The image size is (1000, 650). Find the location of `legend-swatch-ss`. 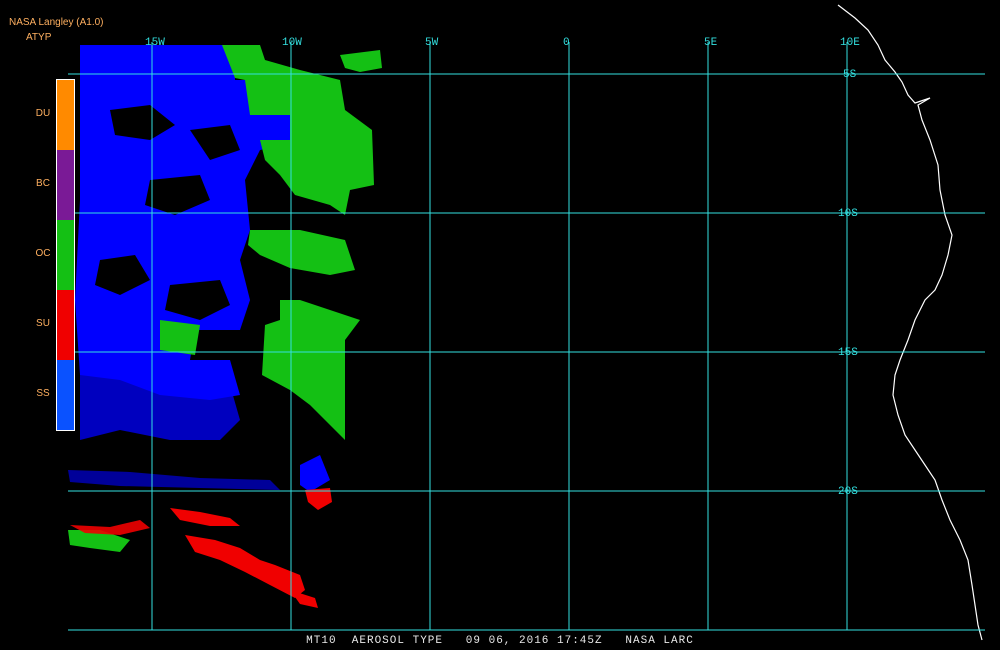

legend-swatch-ss is located at coordinates (65, 395).